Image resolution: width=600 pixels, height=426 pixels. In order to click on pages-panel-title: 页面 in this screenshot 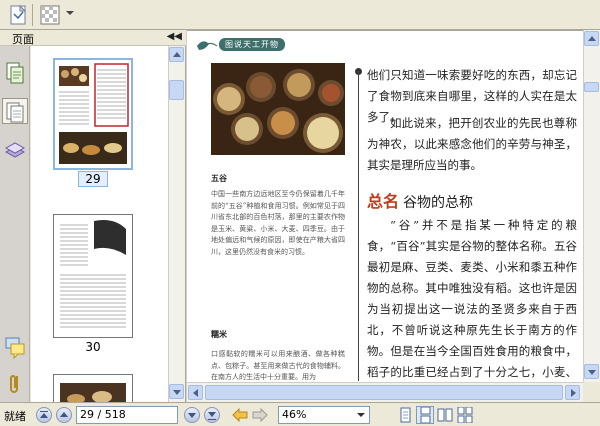, I will do `click(23, 39)`.